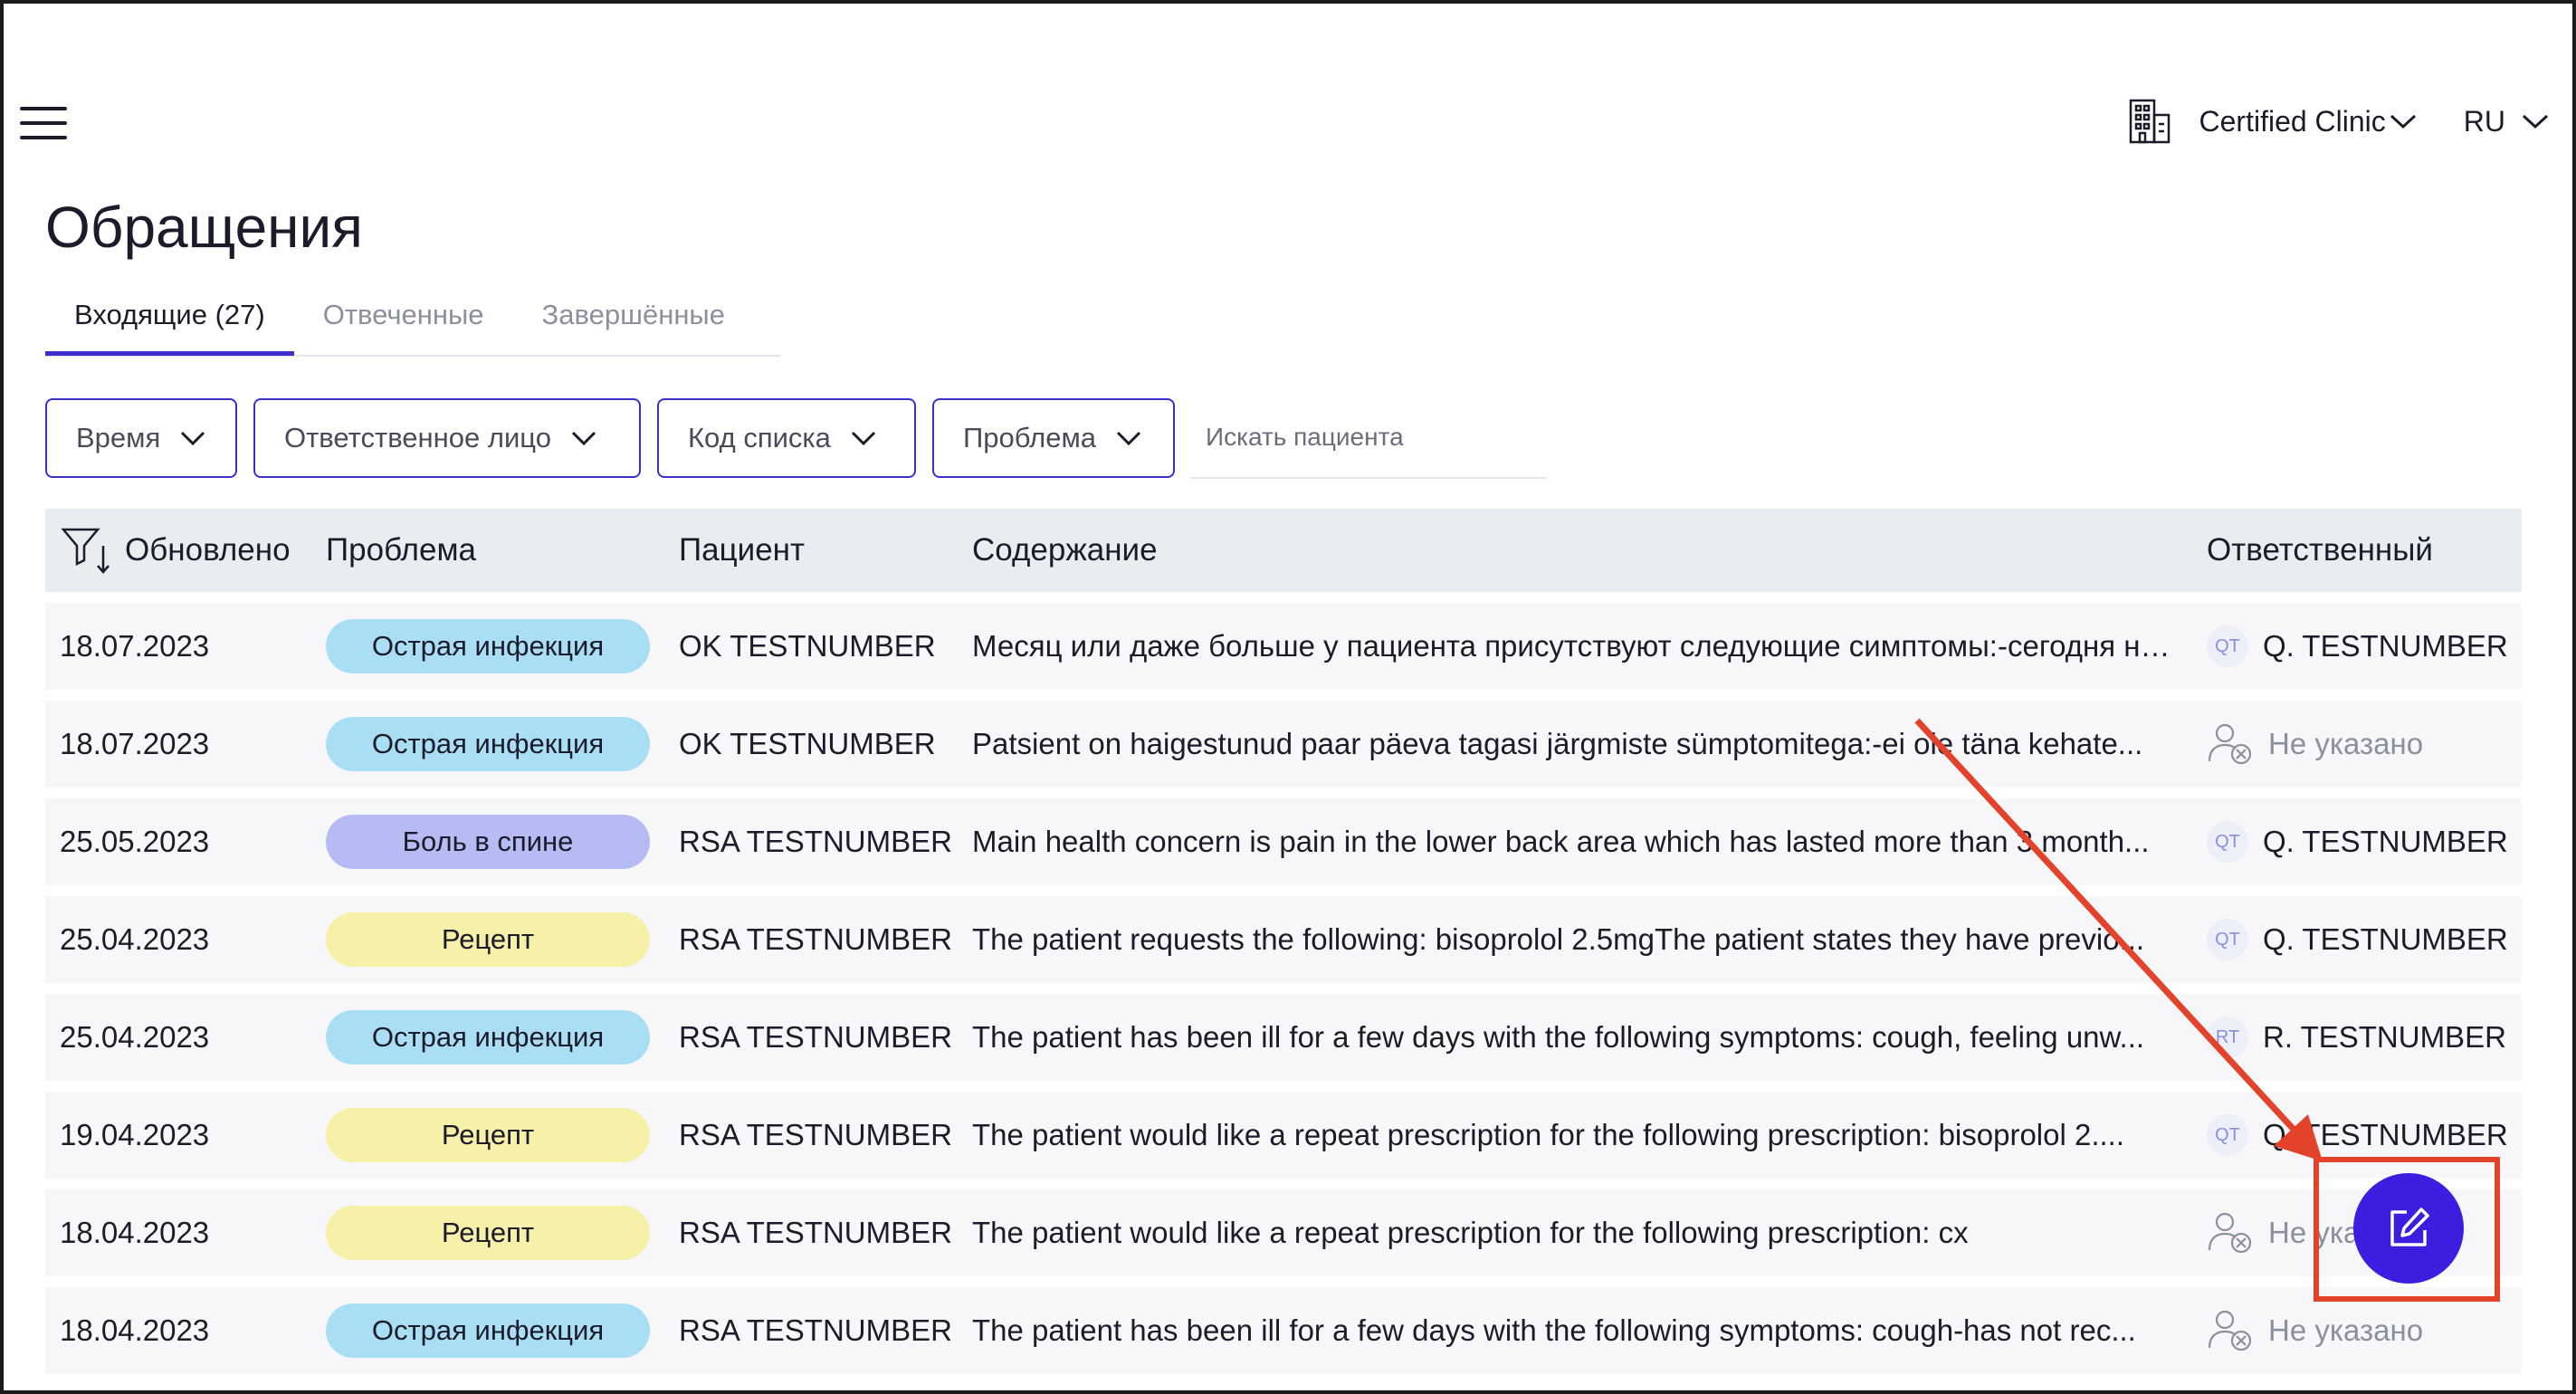  What do you see at coordinates (1065, 550) in the screenshot?
I see `column-header-content: Содержание` at bounding box center [1065, 550].